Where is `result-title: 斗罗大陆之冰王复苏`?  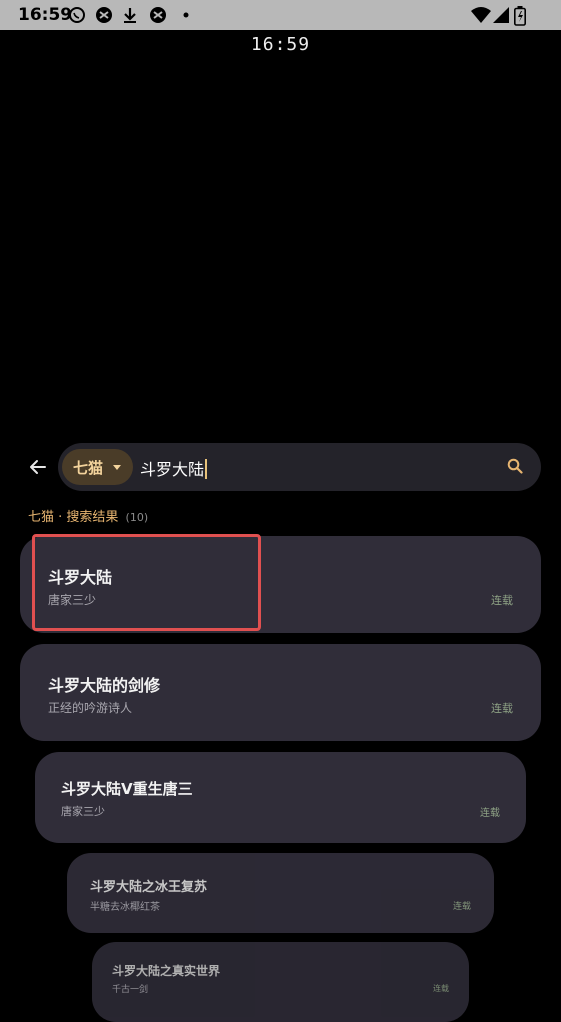
result-title: 斗罗大陆之冰王复苏 is located at coordinates (149, 887).